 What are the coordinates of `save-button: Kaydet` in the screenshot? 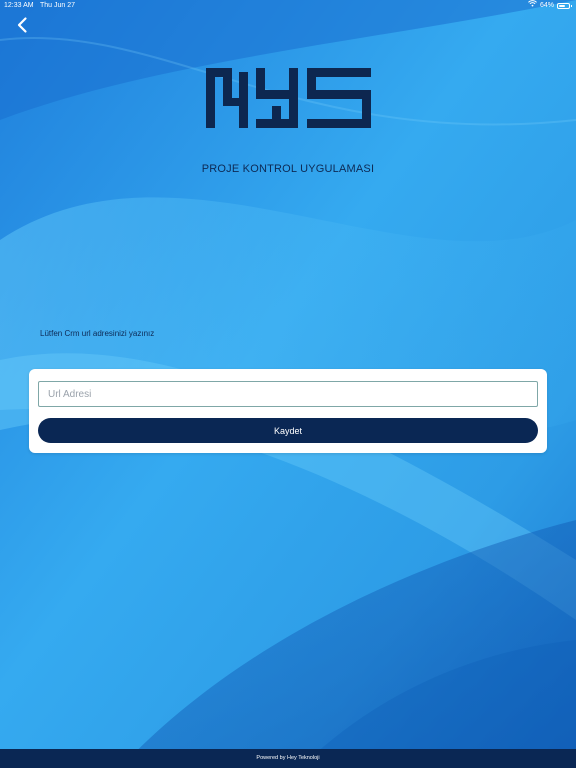 It's located at (288, 430).